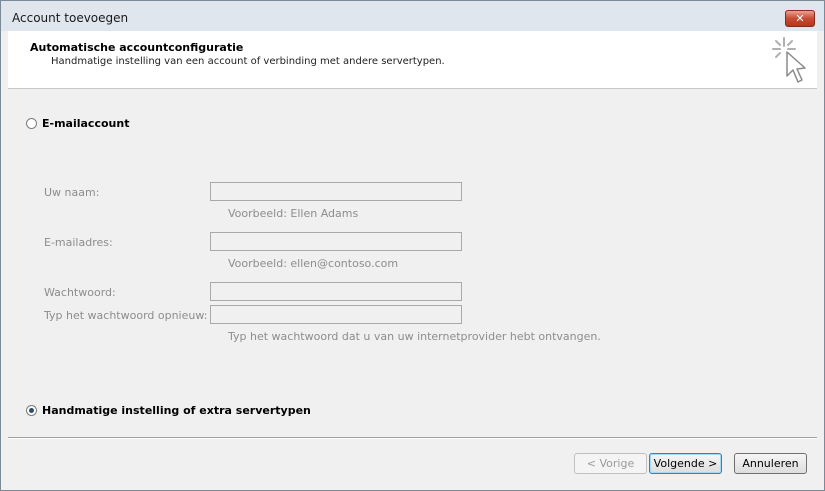 This screenshot has width=825, height=491. I want to click on password-repeat-label: Typ het wachtwoord opnieuw:, so click(126, 315).